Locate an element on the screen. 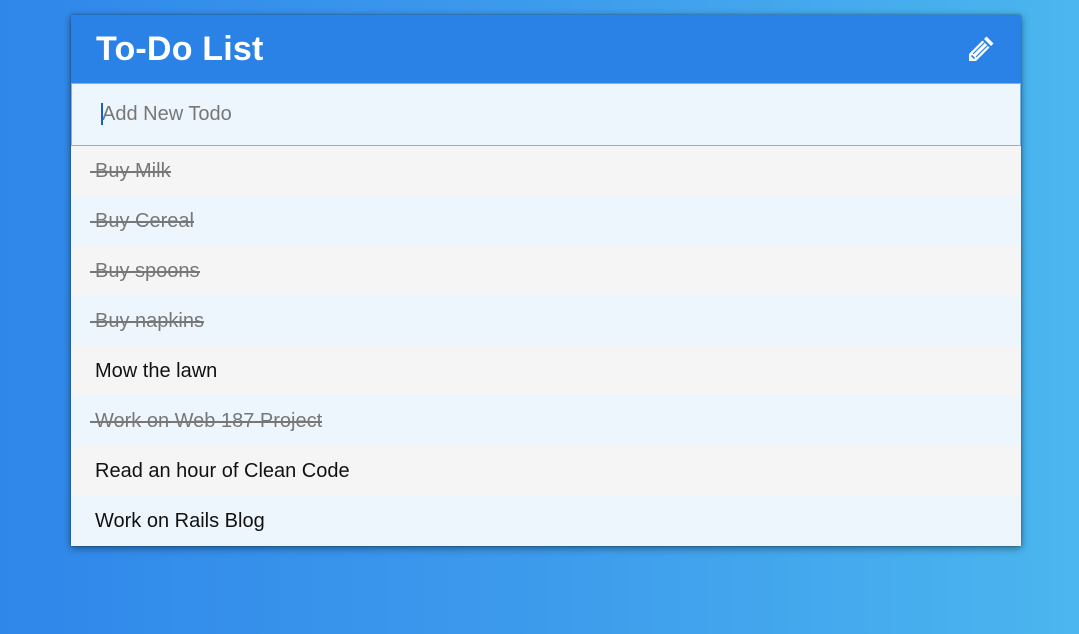 The image size is (1079, 634). todo-item-label: Buy Cereal is located at coordinates (142, 220).